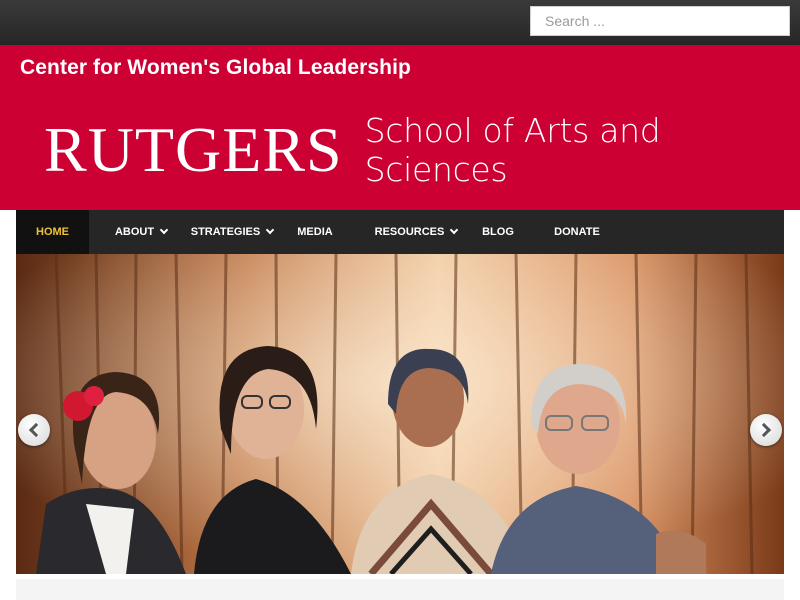 The height and width of the screenshot is (600, 800). What do you see at coordinates (400, 22) in the screenshot?
I see `utility-bar` at bounding box center [400, 22].